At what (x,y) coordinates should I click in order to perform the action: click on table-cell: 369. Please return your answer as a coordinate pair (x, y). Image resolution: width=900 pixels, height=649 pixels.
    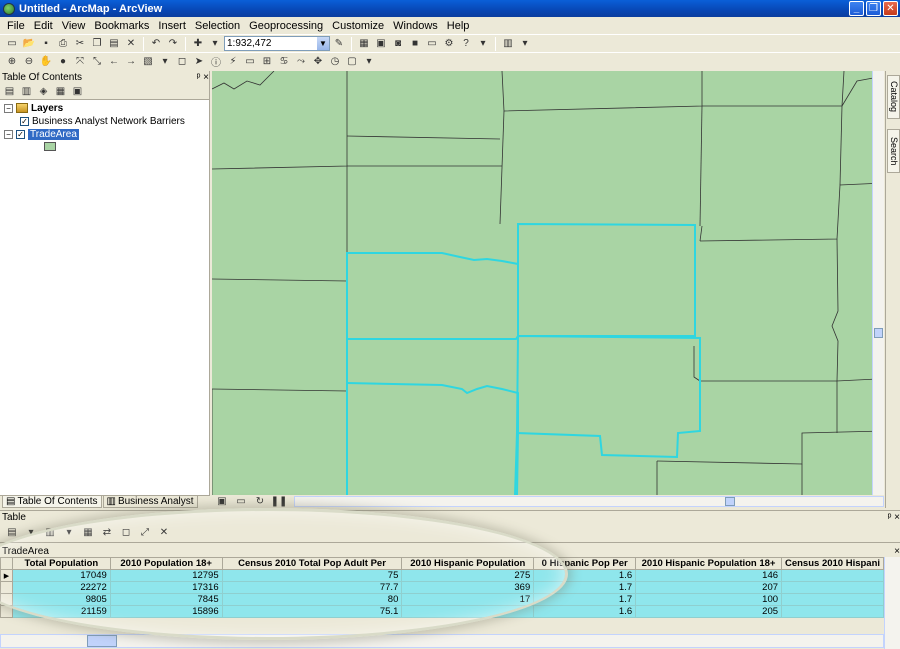
    Looking at the image, I should click on (468, 587).